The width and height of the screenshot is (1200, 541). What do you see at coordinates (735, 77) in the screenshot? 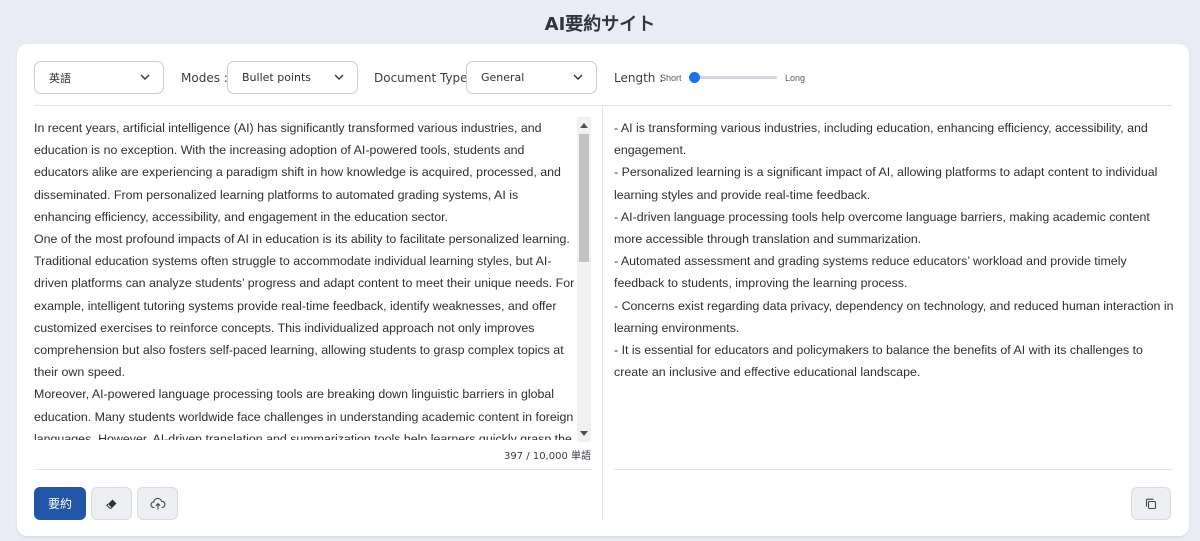
I see `length-slider-track` at bounding box center [735, 77].